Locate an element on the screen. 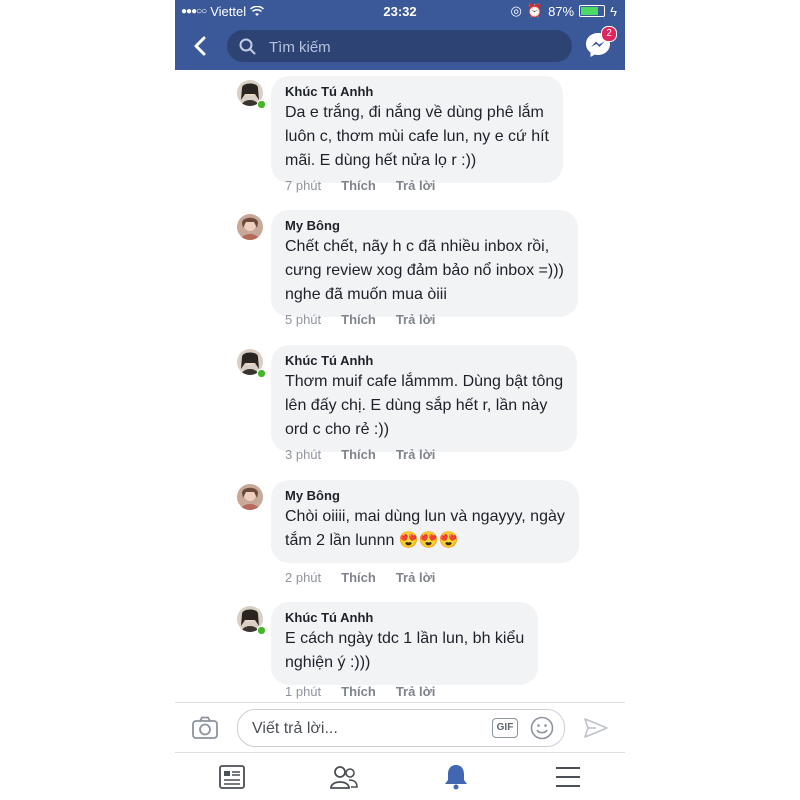 The image size is (800, 800). comment-meta: 2 phút Thích Trả lời is located at coordinates (360, 577).